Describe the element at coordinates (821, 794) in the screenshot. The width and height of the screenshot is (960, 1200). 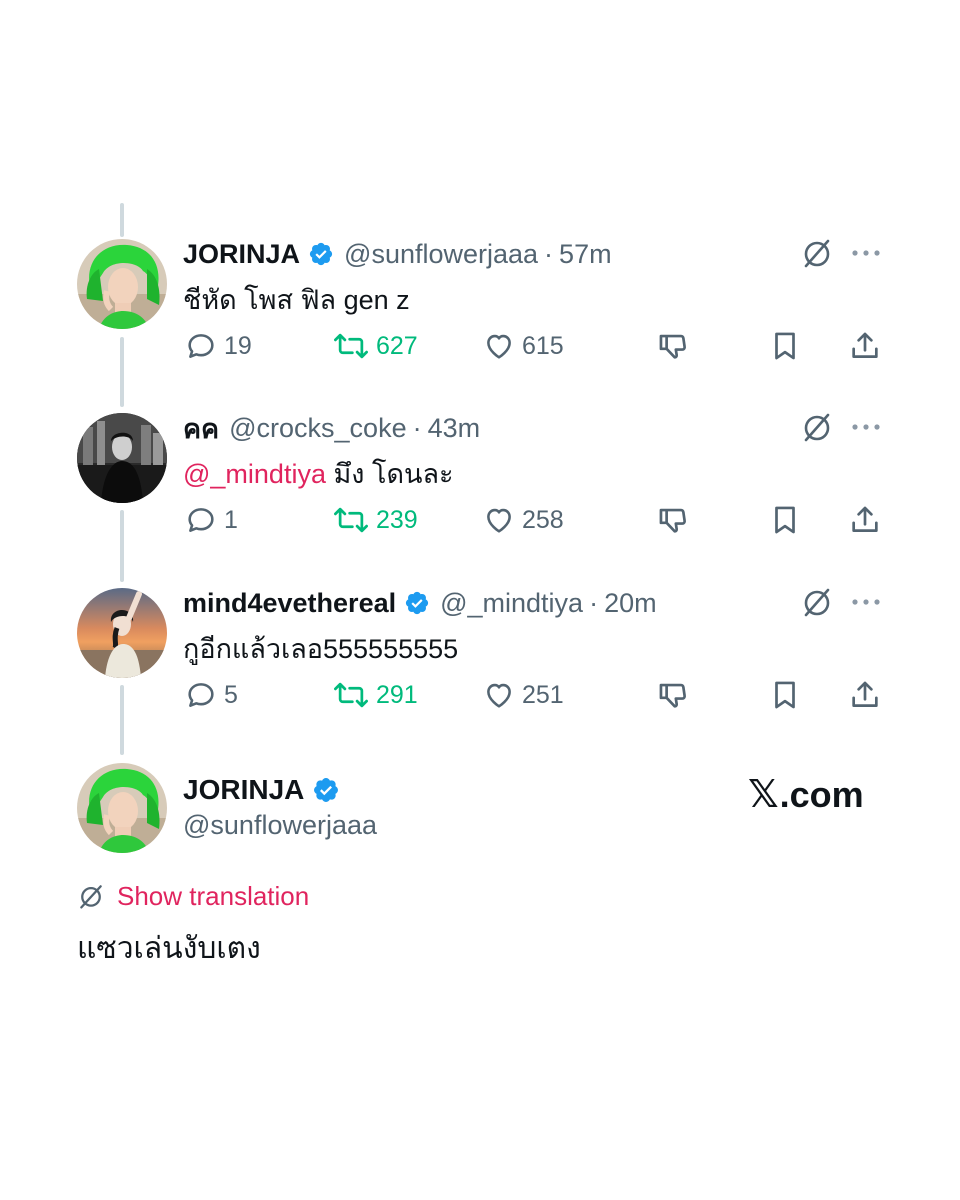
I see `brand-domain: .com` at that location.